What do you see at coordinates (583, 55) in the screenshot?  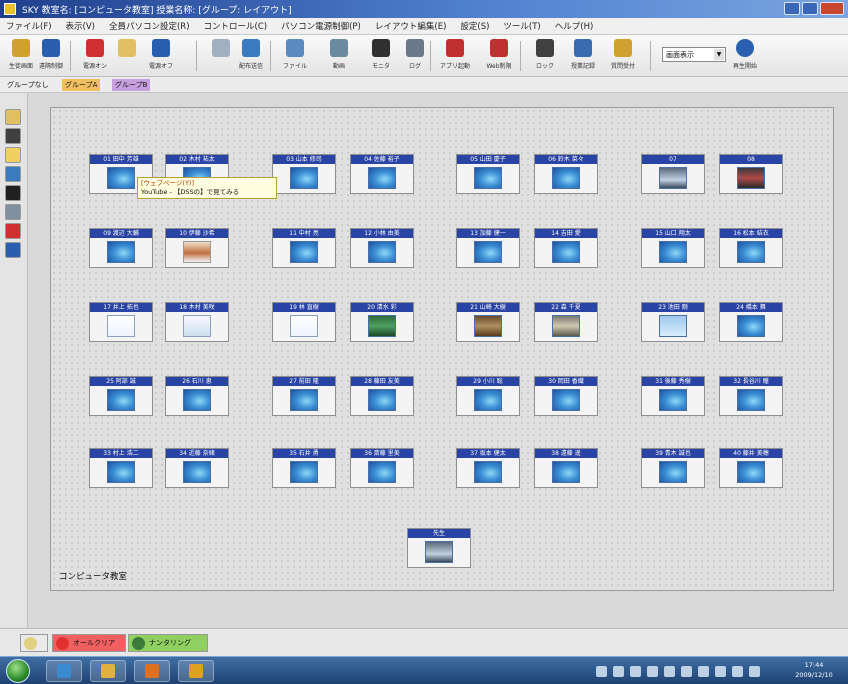 I see `toolbar-button: 授業記録` at bounding box center [583, 55].